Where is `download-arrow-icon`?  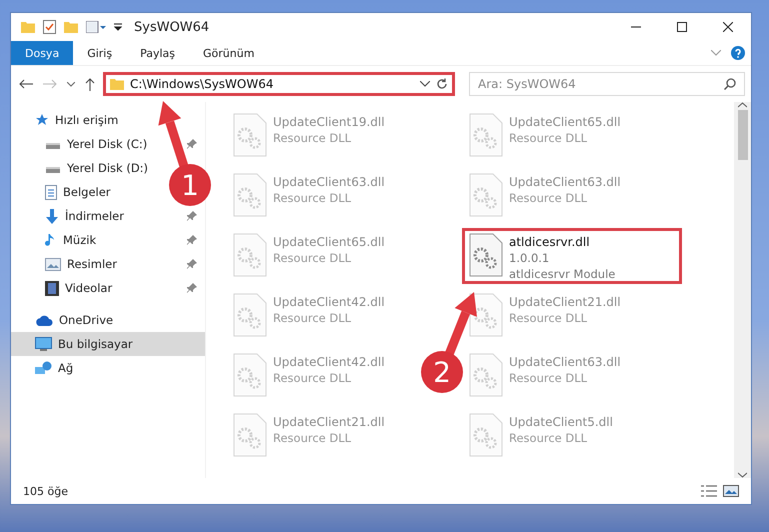 download-arrow-icon is located at coordinates (52, 216).